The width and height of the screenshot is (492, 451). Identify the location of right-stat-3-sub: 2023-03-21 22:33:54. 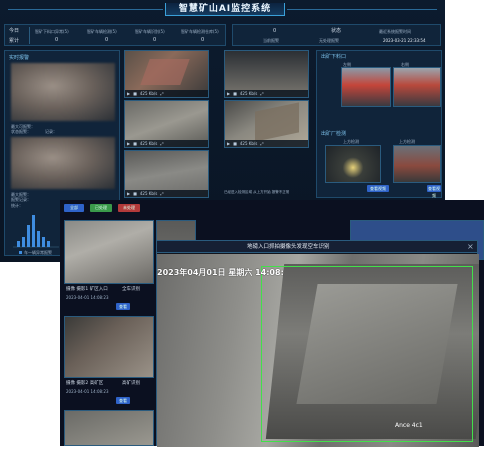
(404, 40).